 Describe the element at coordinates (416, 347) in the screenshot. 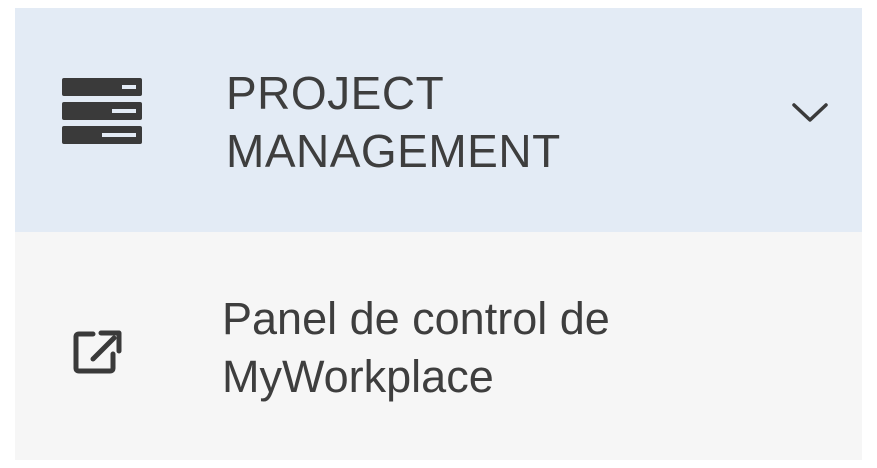

I see `menu-item-label: Panel de control de MyWorkplace` at that location.